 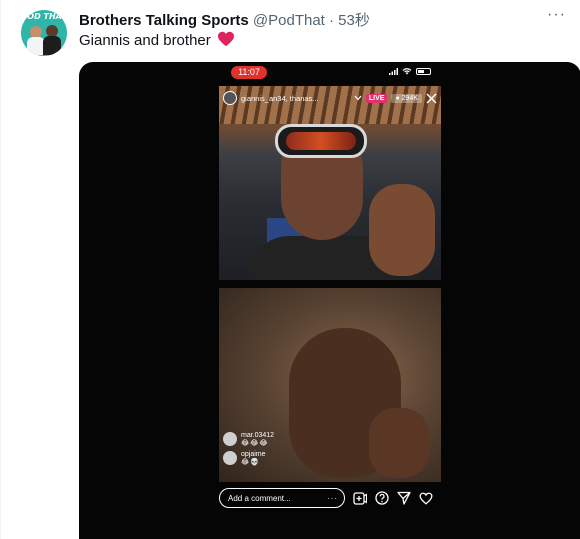 What do you see at coordinates (556, 15) in the screenshot?
I see `more-options-button: ···` at bounding box center [556, 15].